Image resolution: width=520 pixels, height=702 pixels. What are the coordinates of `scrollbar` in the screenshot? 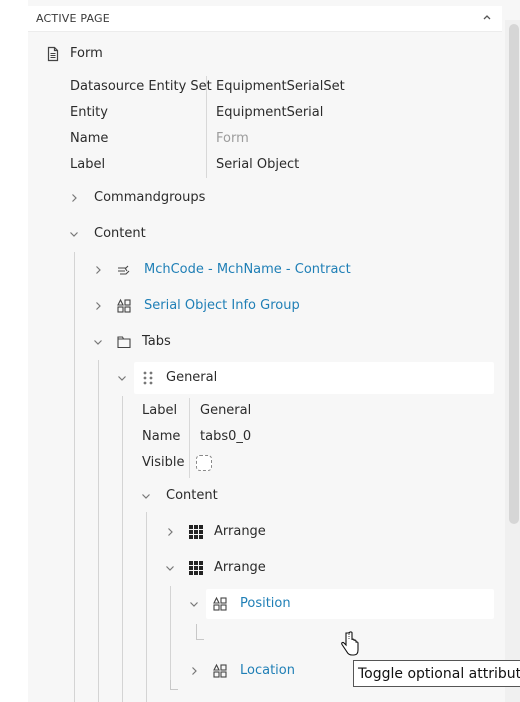 It's located at (512, 361).